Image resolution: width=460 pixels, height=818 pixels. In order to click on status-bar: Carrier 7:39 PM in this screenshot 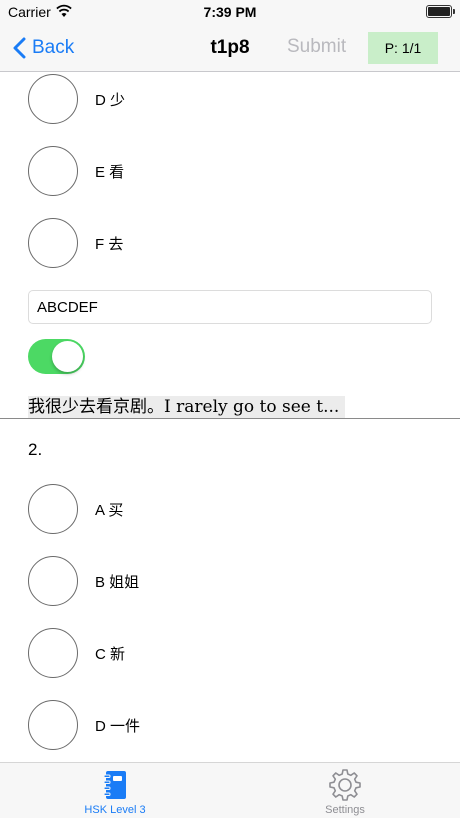, I will do `click(230, 12)`.